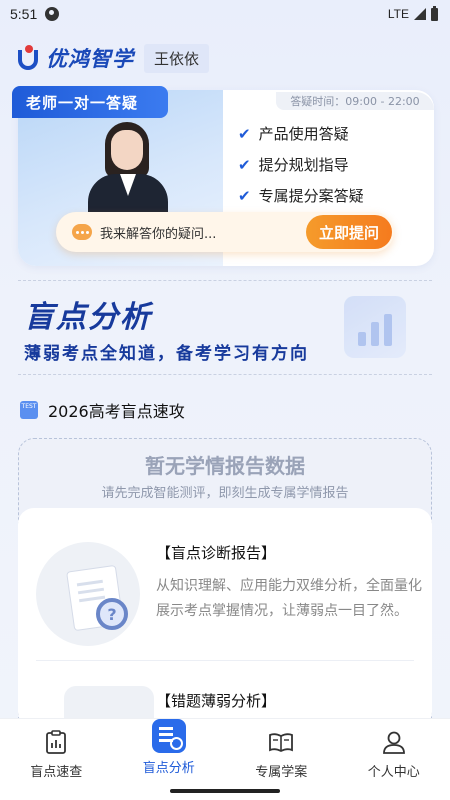 Image resolution: width=450 pixels, height=800 pixels. What do you see at coordinates (225, 14) in the screenshot?
I see `status-bar: 5:51 LTE` at bounding box center [225, 14].